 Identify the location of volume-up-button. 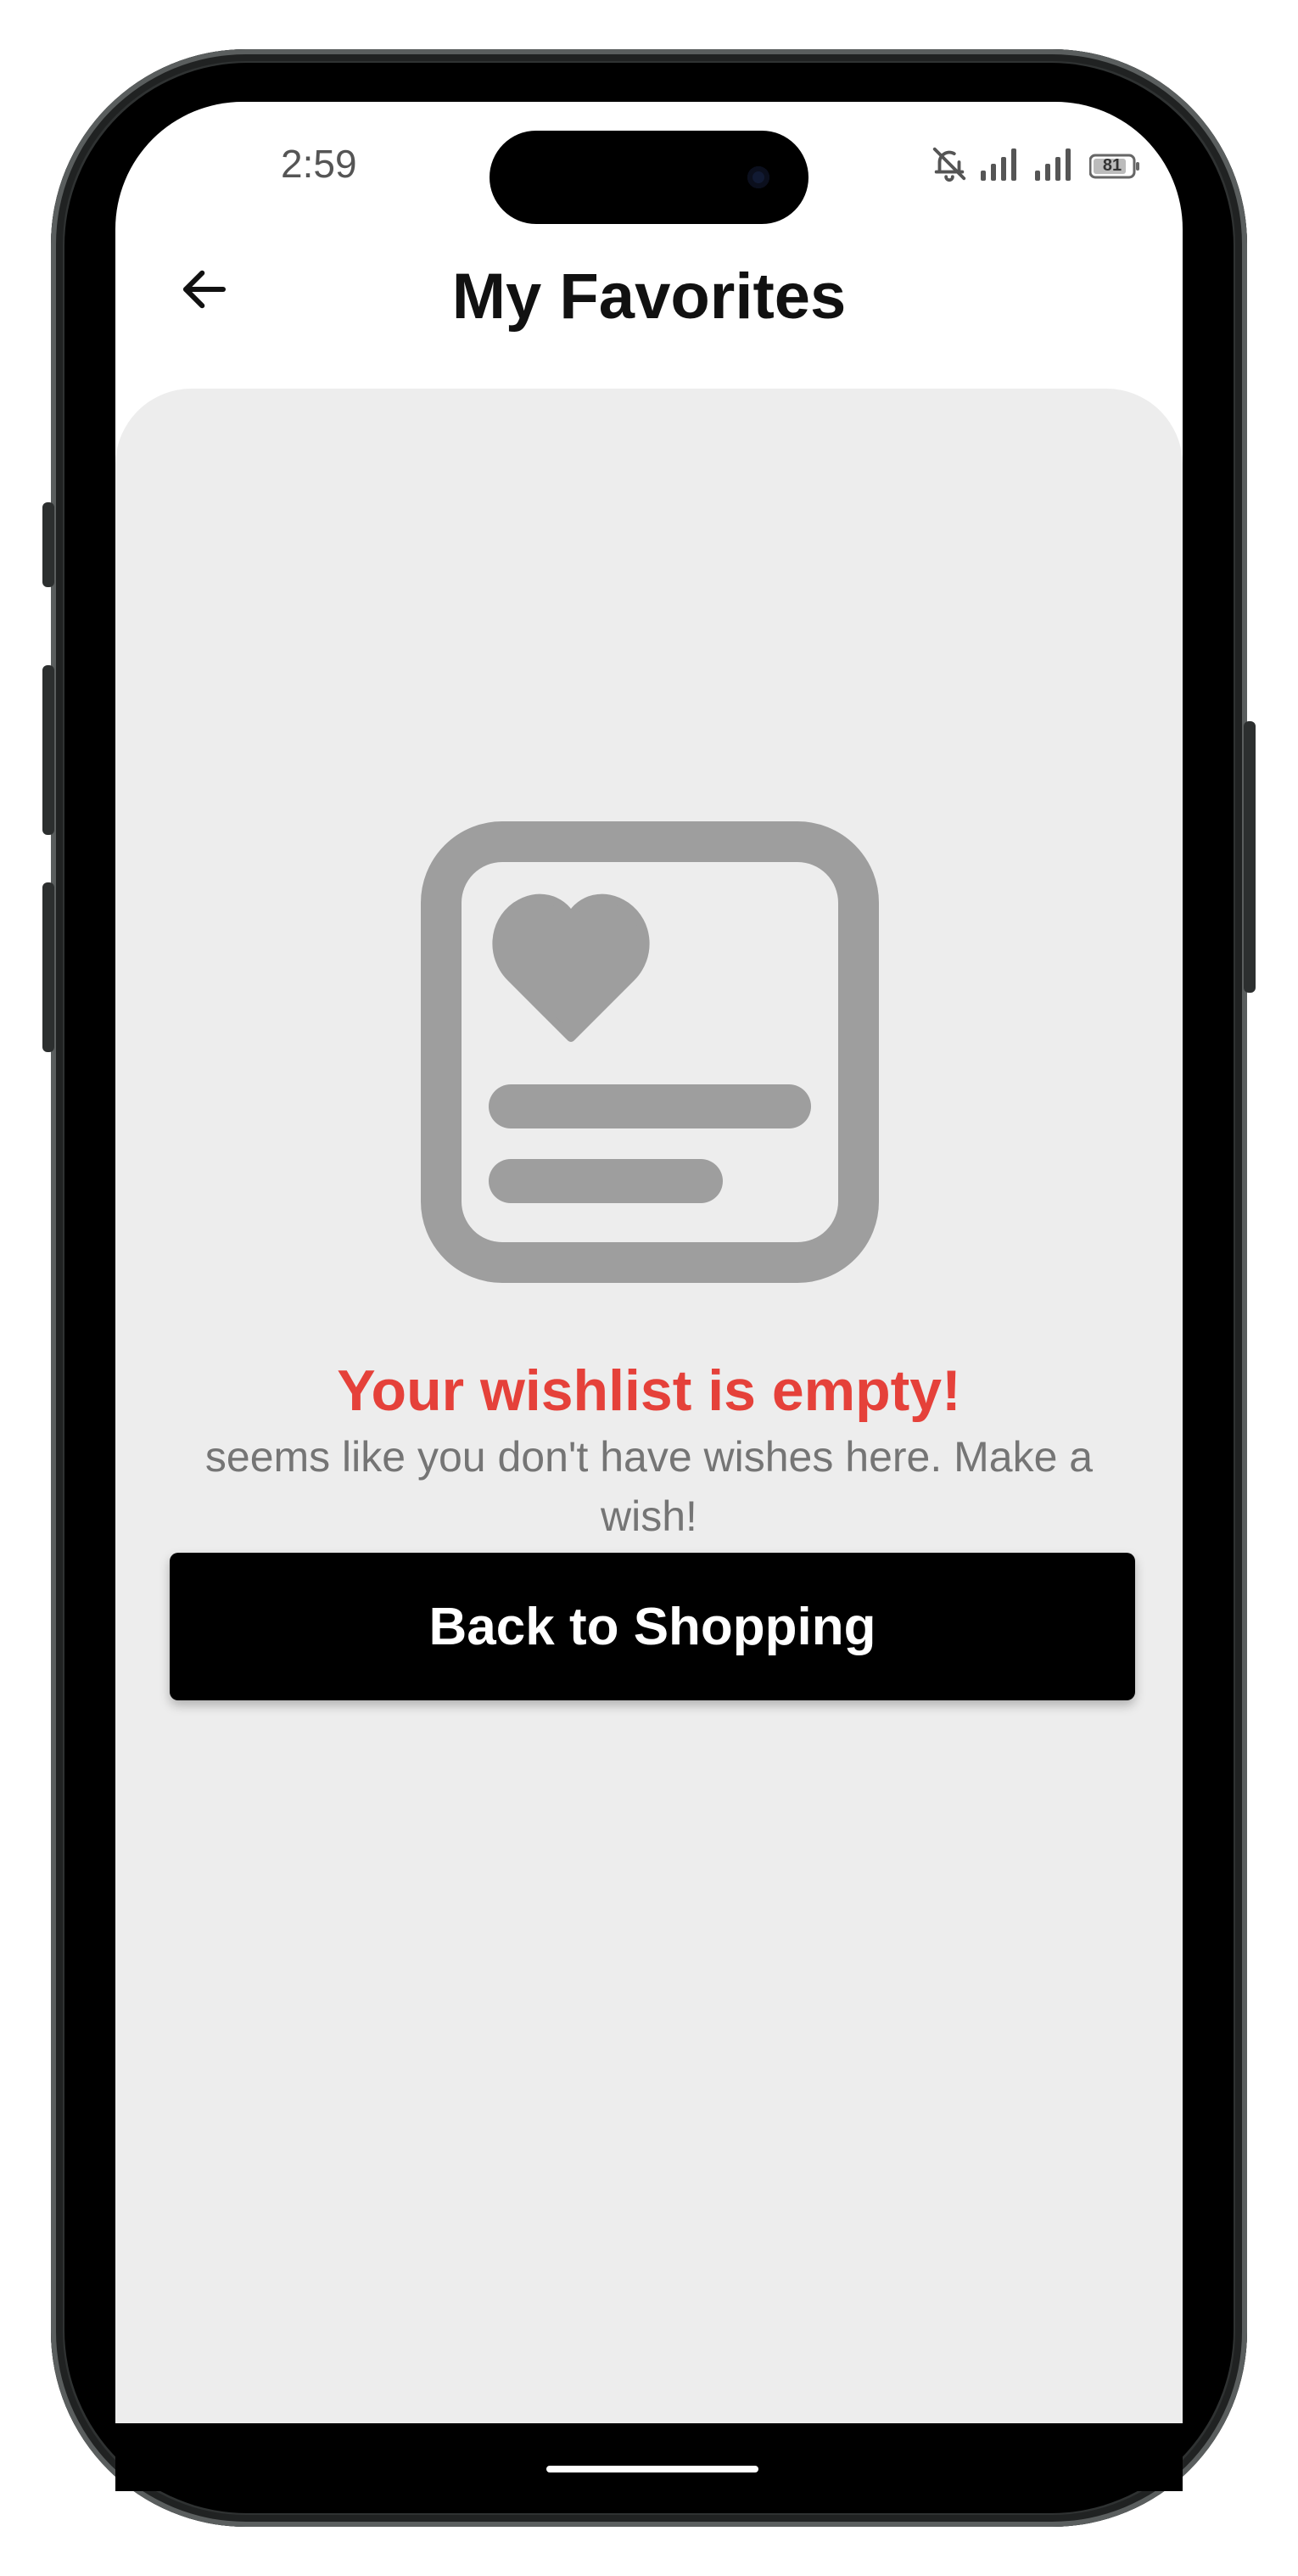
(48, 750).